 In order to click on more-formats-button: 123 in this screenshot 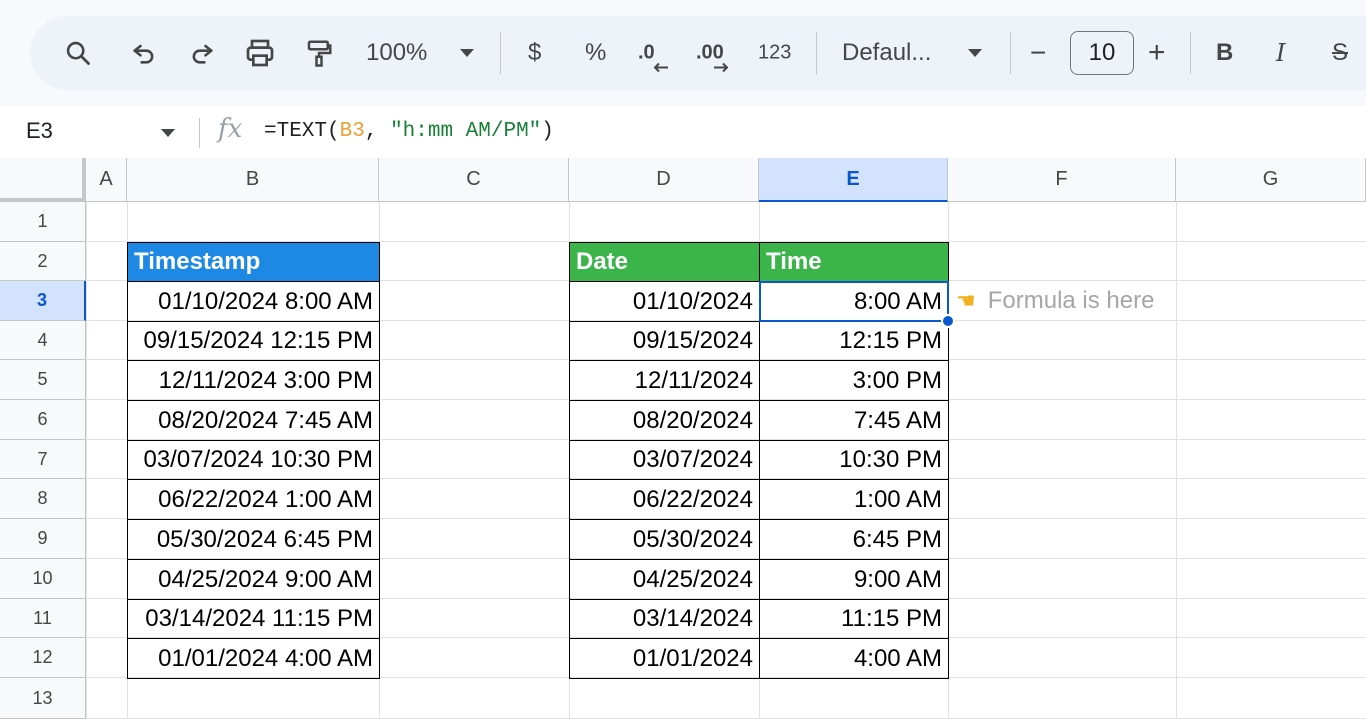, I will do `click(774, 53)`.